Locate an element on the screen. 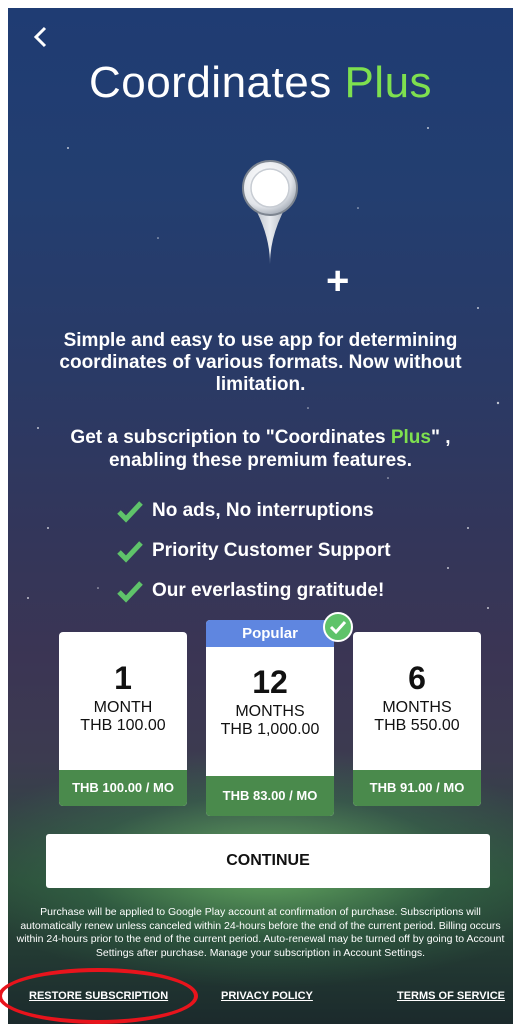 This screenshot has width=517, height=1024. terms-of-service-link: TERMS OF SERVICE is located at coordinates (451, 996).